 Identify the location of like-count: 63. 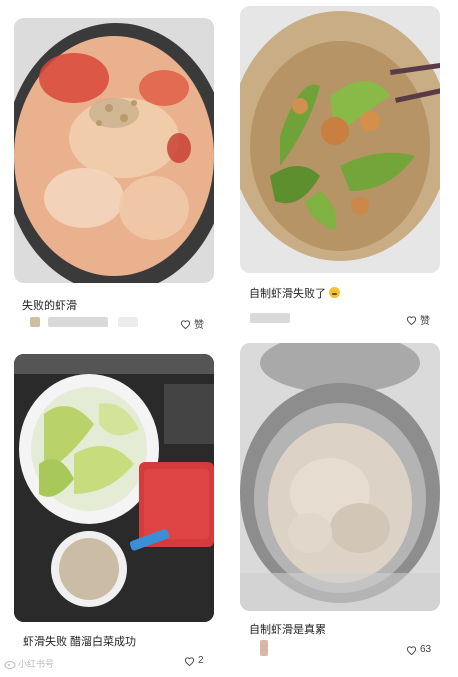
(426, 649).